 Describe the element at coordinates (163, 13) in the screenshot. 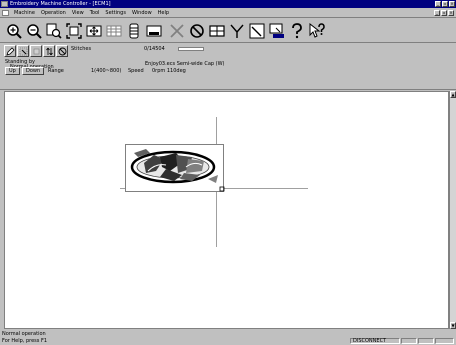

I see `menu-help: Help` at that location.